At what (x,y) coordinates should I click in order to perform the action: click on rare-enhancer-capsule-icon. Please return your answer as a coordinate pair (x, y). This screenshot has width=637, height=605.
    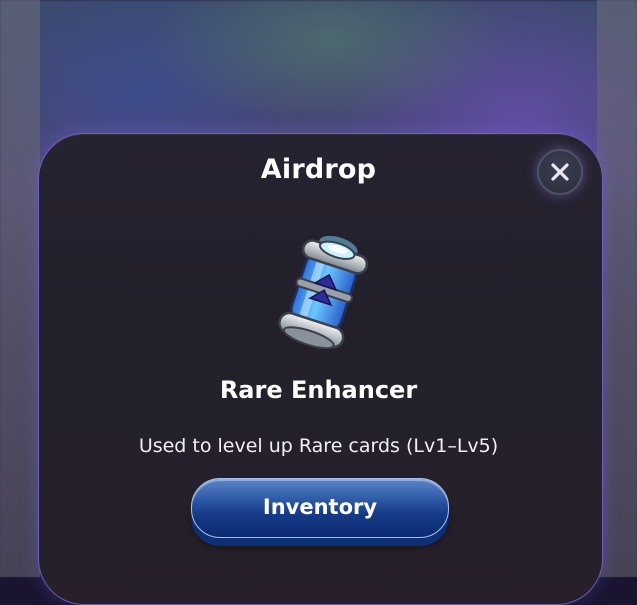
    Looking at the image, I should click on (323, 292).